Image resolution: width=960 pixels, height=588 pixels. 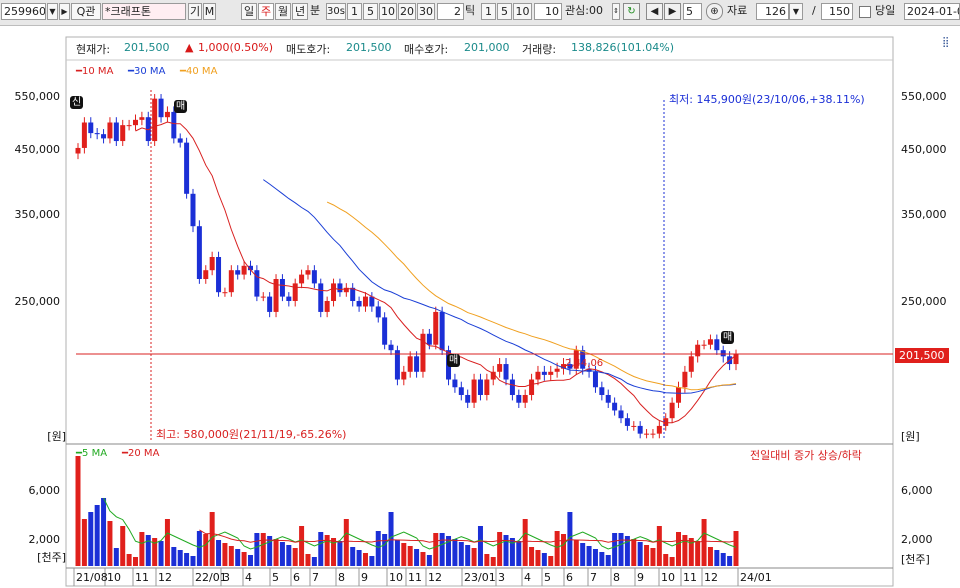 I want to click on x-axis-label: 8, so click(x=341, y=577).